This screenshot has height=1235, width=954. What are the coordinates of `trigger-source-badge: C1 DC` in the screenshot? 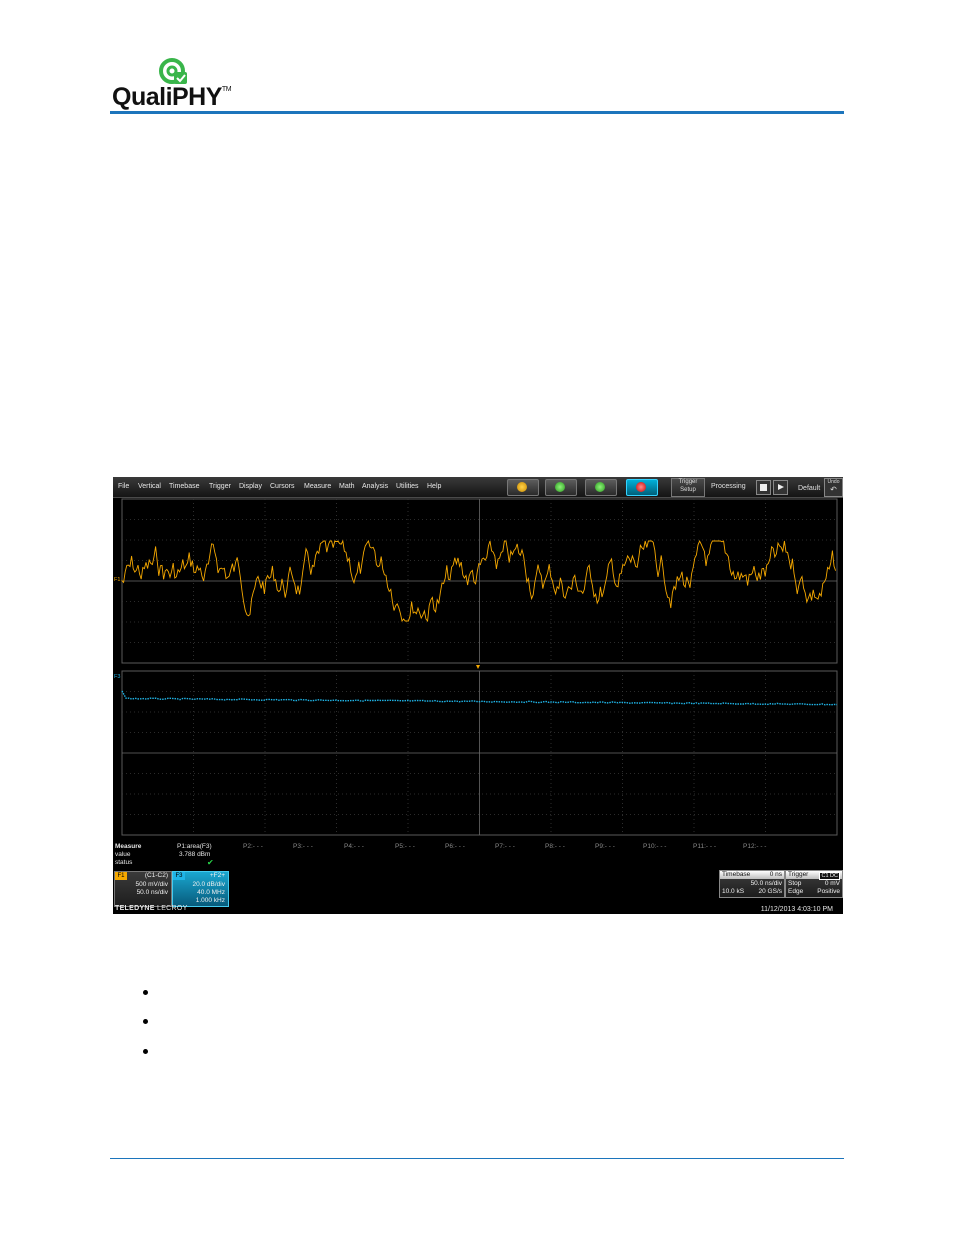 It's located at (829, 876).